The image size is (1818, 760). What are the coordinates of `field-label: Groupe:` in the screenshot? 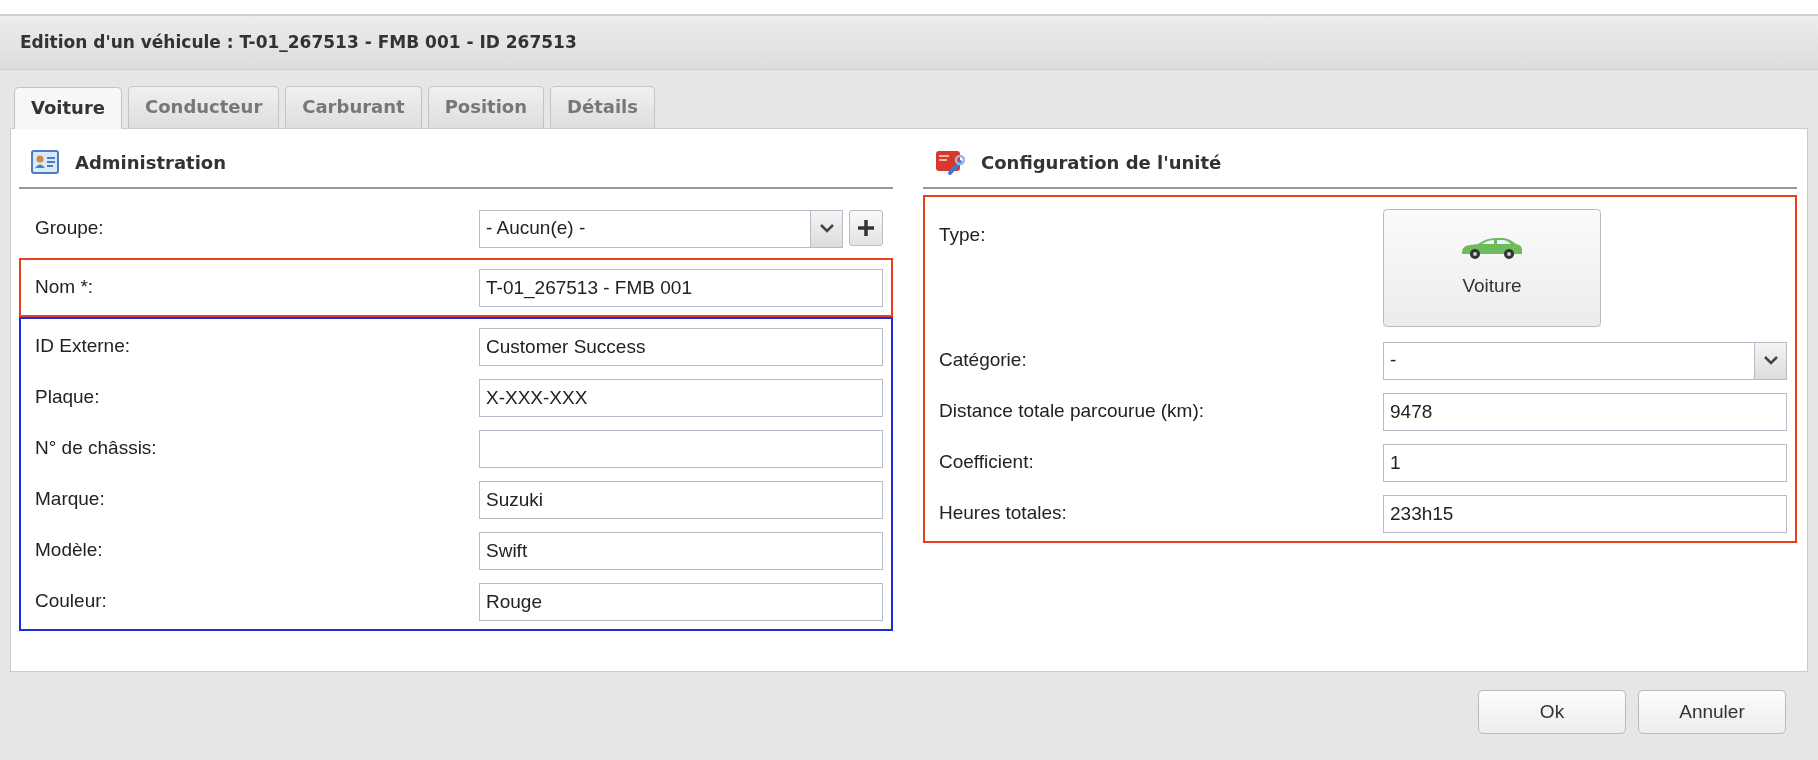 It's located at (70, 228).